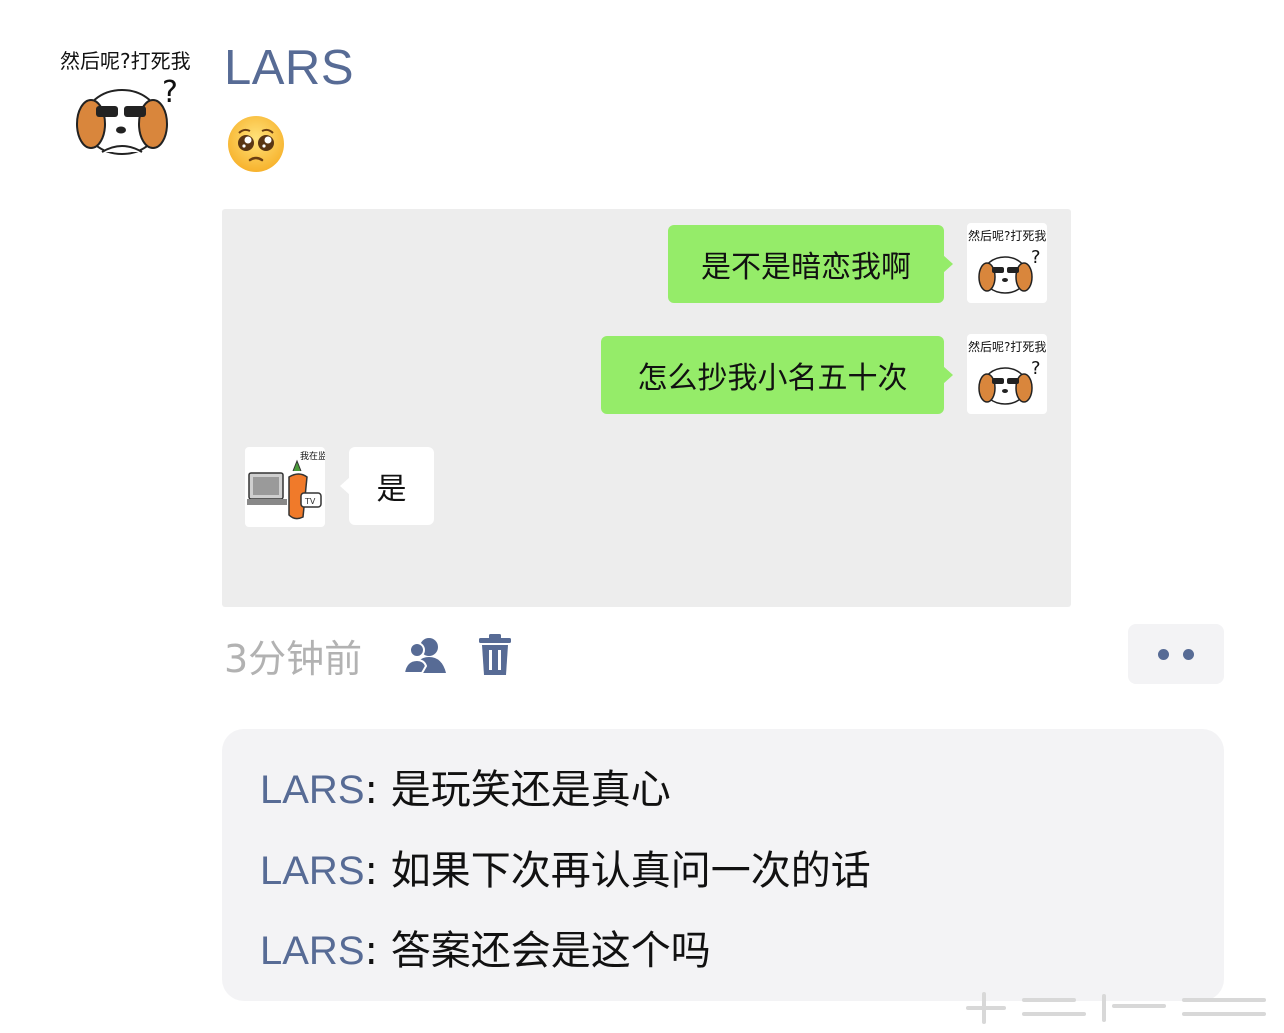 This screenshot has width=1284, height=1033. I want to click on comment-row: LARS: 是玩笑还是真心, so click(465, 786).